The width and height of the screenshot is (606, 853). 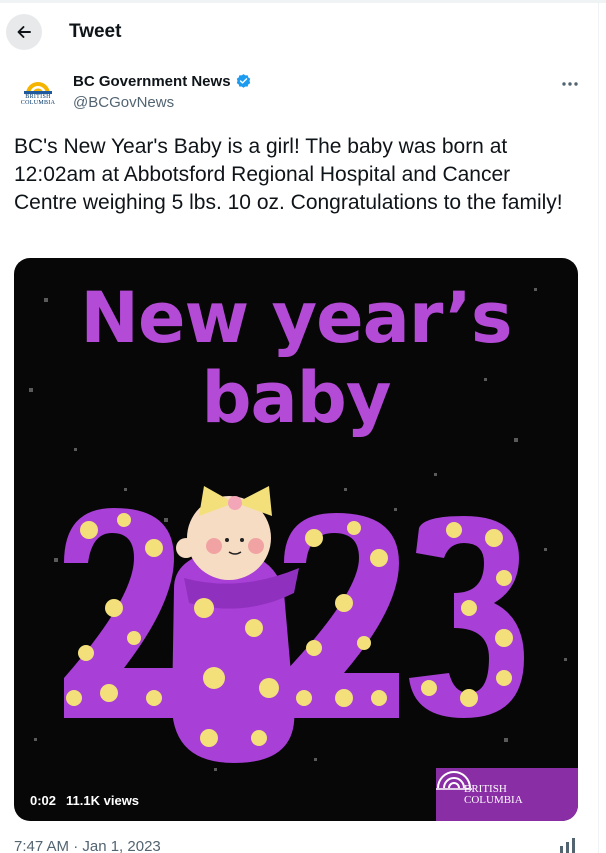 I want to click on back-button, so click(x=24, y=32).